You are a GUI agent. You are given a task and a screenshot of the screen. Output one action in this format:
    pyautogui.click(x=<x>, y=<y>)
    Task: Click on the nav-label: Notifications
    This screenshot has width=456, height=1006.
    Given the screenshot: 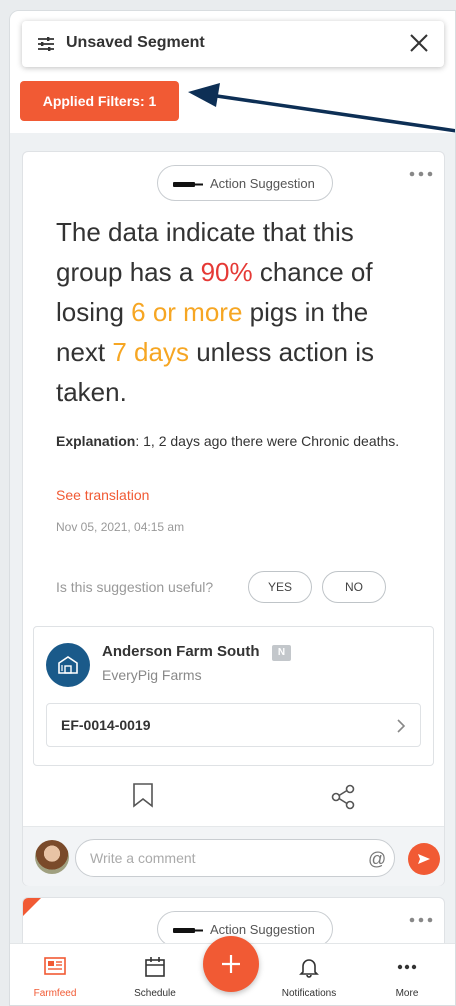 What is the action you would take?
    pyautogui.click(x=309, y=993)
    